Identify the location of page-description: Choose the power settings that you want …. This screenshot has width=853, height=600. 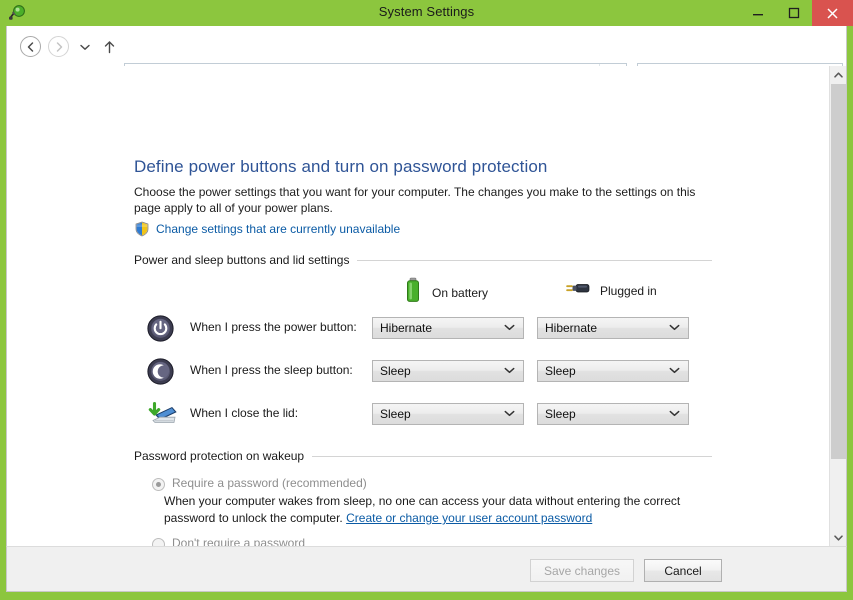
(415, 200).